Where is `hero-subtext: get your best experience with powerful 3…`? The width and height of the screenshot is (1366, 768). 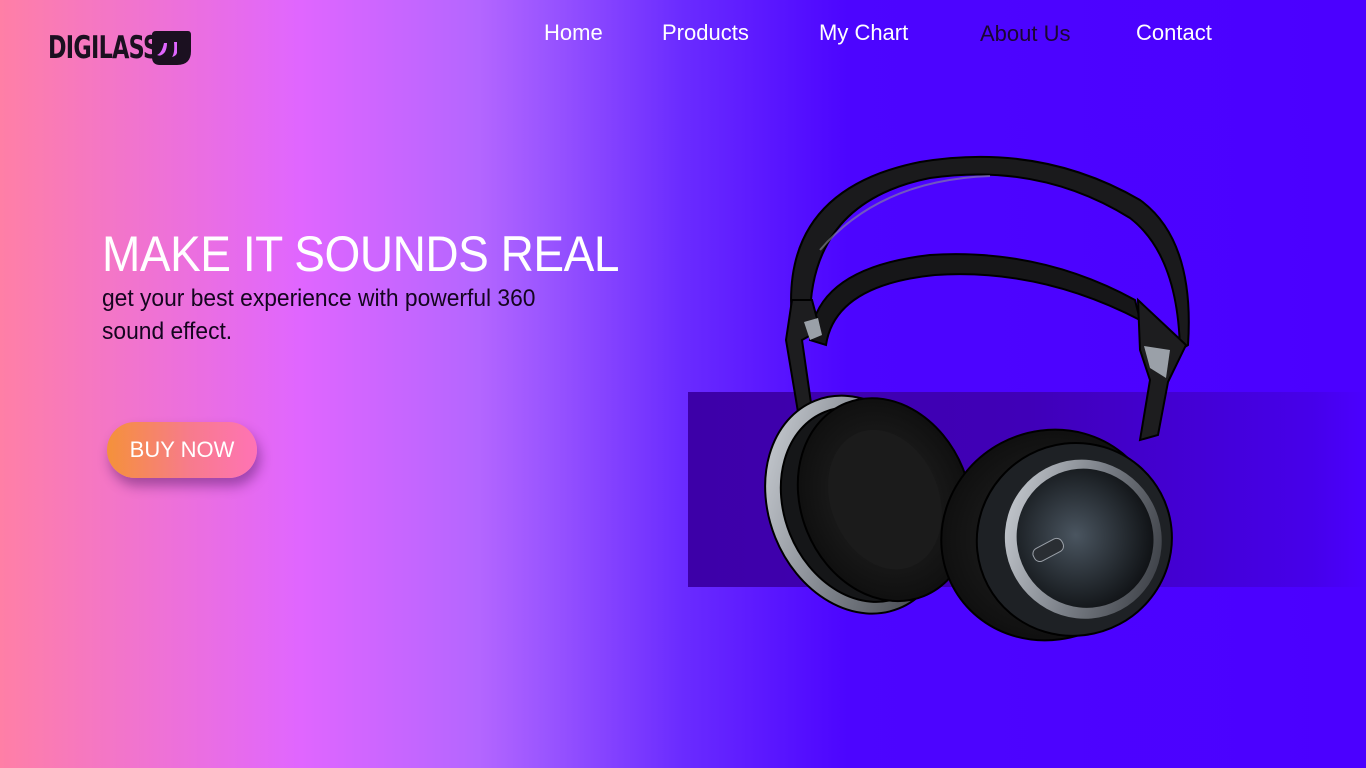
hero-subtext: get your best experience with powerful 3… is located at coordinates (319, 315).